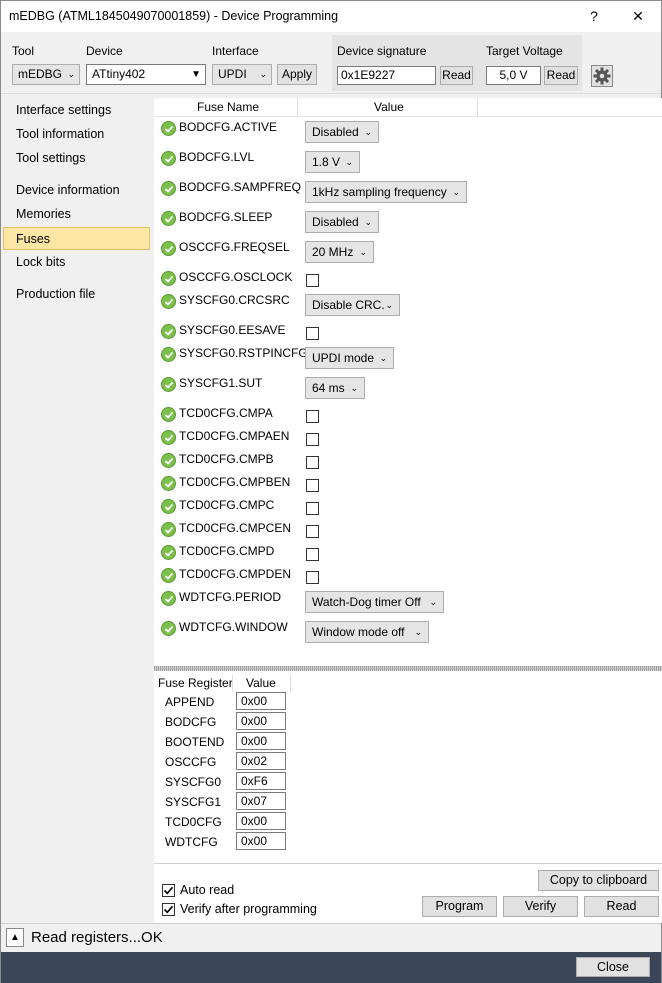 The image size is (662, 983). I want to click on fuse-row: TCD0CFG.CMPCEN, so click(408, 530).